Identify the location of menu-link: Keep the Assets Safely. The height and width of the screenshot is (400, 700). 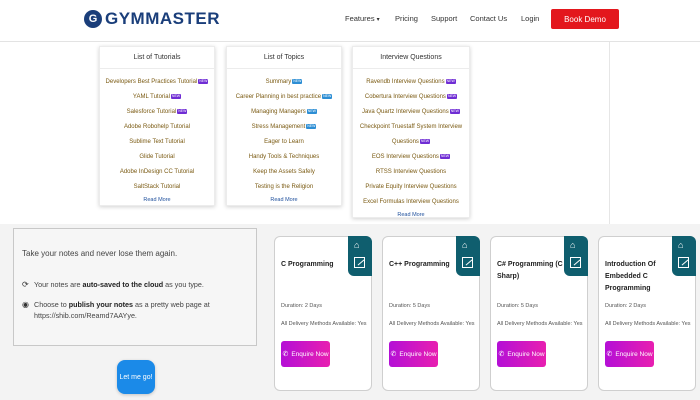
(284, 172).